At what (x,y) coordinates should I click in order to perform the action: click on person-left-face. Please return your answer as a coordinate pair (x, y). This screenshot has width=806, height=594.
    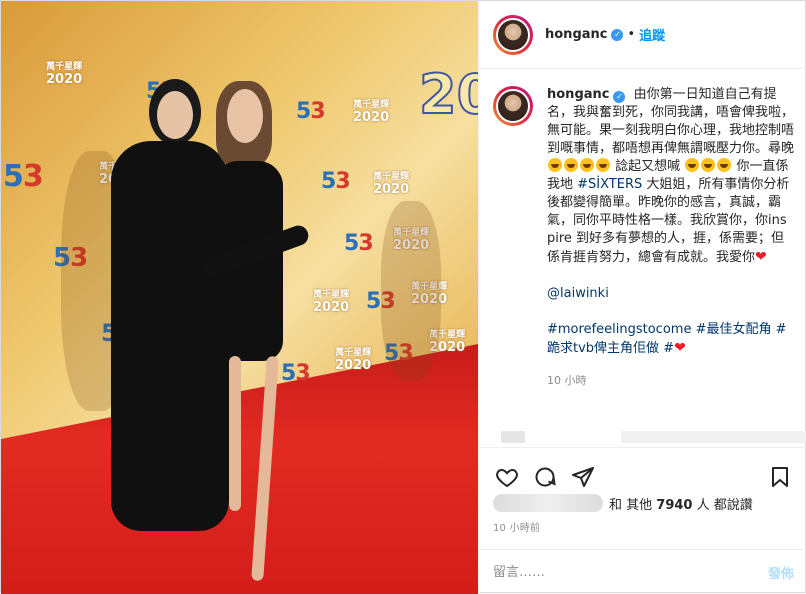
    Looking at the image, I should click on (175, 115).